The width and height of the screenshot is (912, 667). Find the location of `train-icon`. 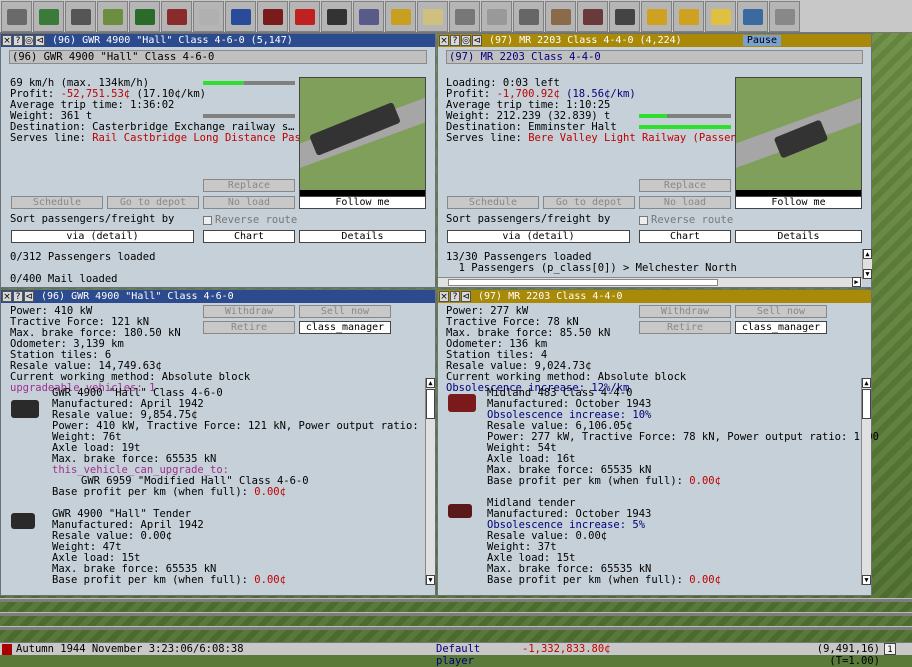

train-icon is located at coordinates (144, 16).